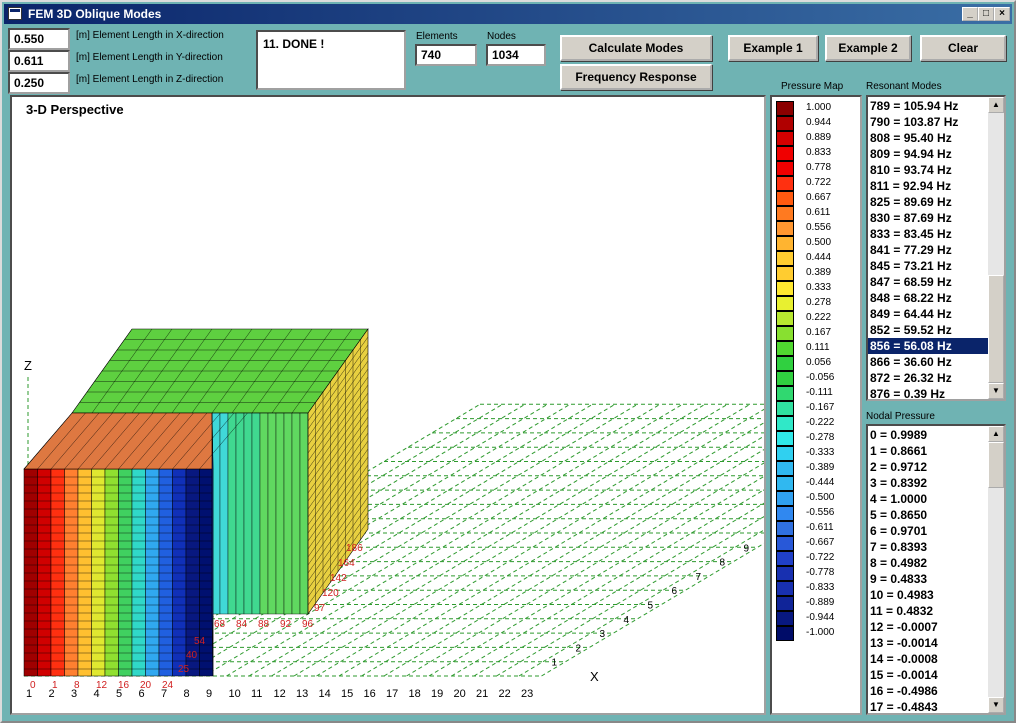 The height and width of the screenshot is (723, 1016). I want to click on example1-button: Example 1, so click(773, 48).